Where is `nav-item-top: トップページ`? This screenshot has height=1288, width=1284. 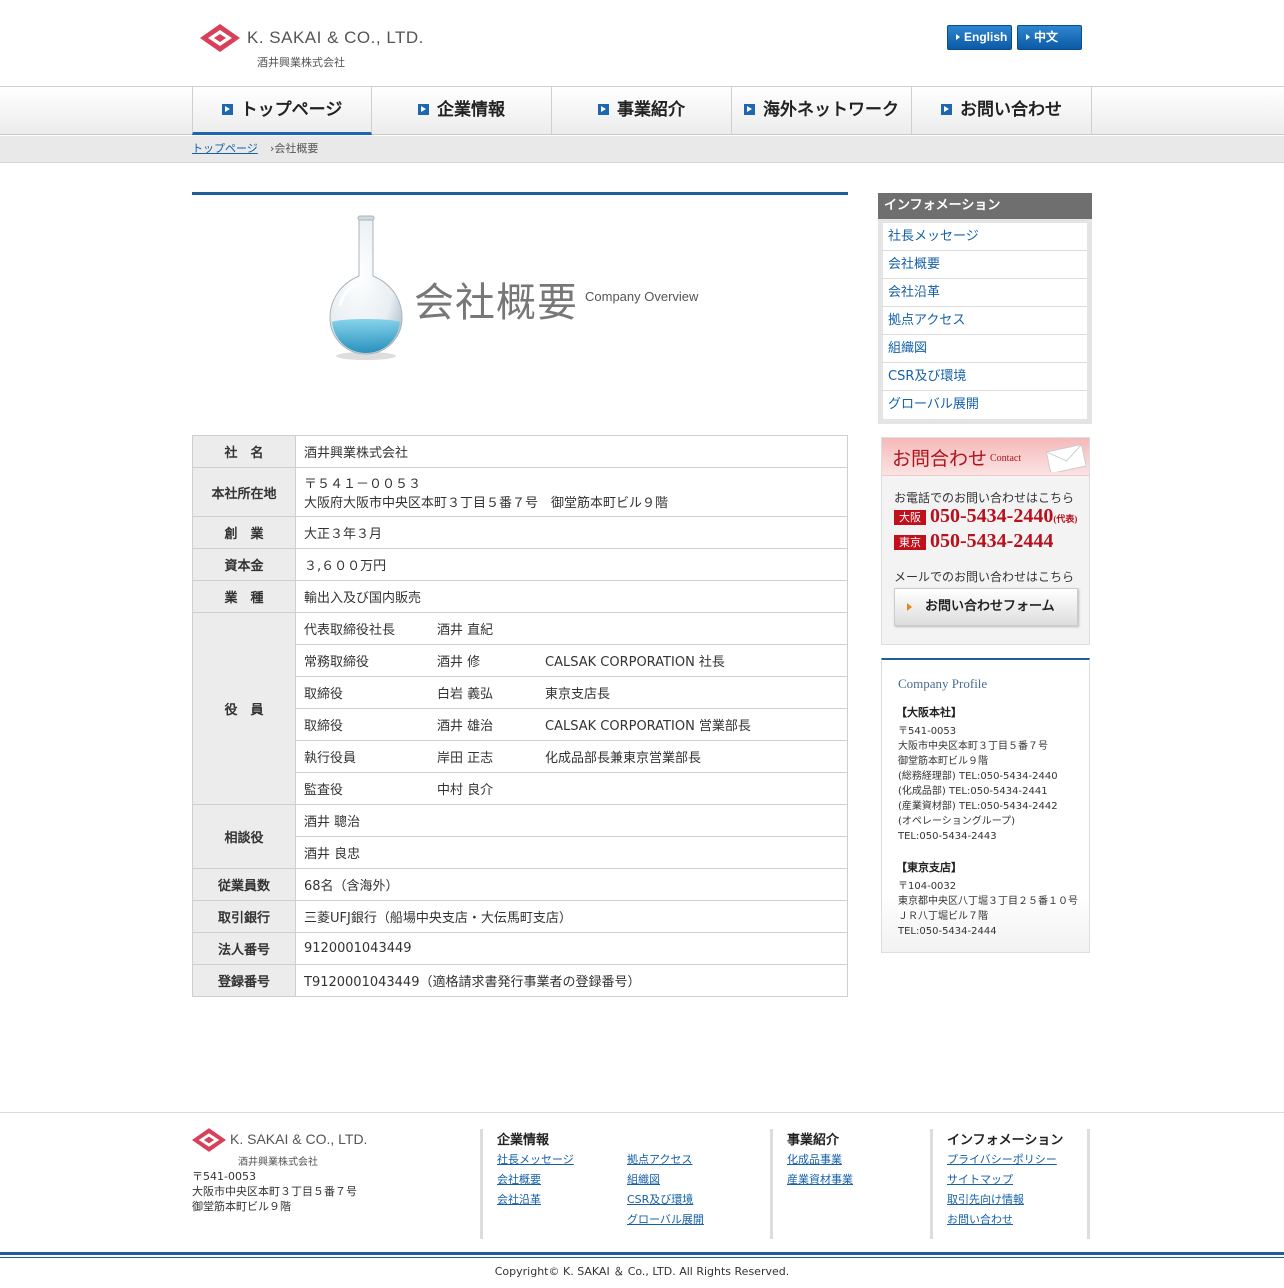
nav-item-top: トップページ is located at coordinates (282, 111).